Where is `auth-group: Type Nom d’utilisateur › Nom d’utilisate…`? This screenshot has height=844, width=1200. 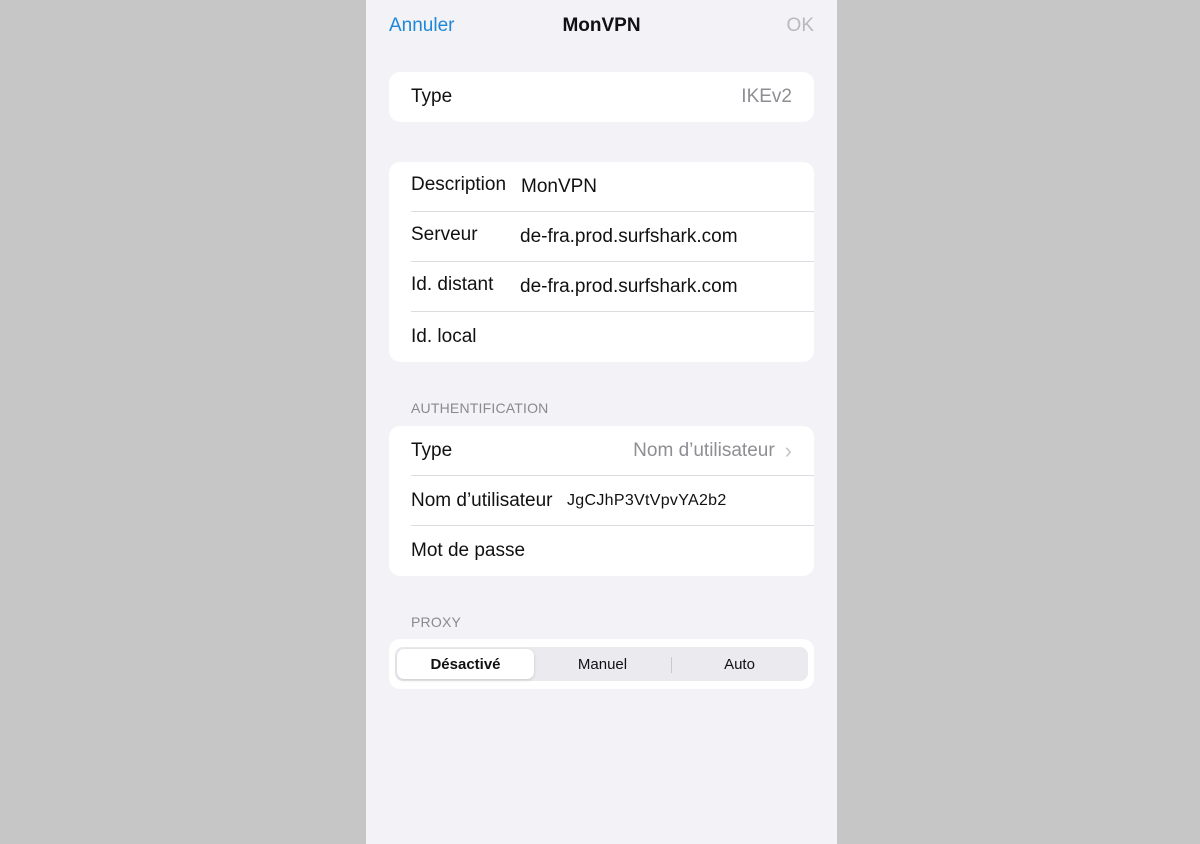 auth-group: Type Nom d’utilisateur › Nom d’utilisate… is located at coordinates (601, 501).